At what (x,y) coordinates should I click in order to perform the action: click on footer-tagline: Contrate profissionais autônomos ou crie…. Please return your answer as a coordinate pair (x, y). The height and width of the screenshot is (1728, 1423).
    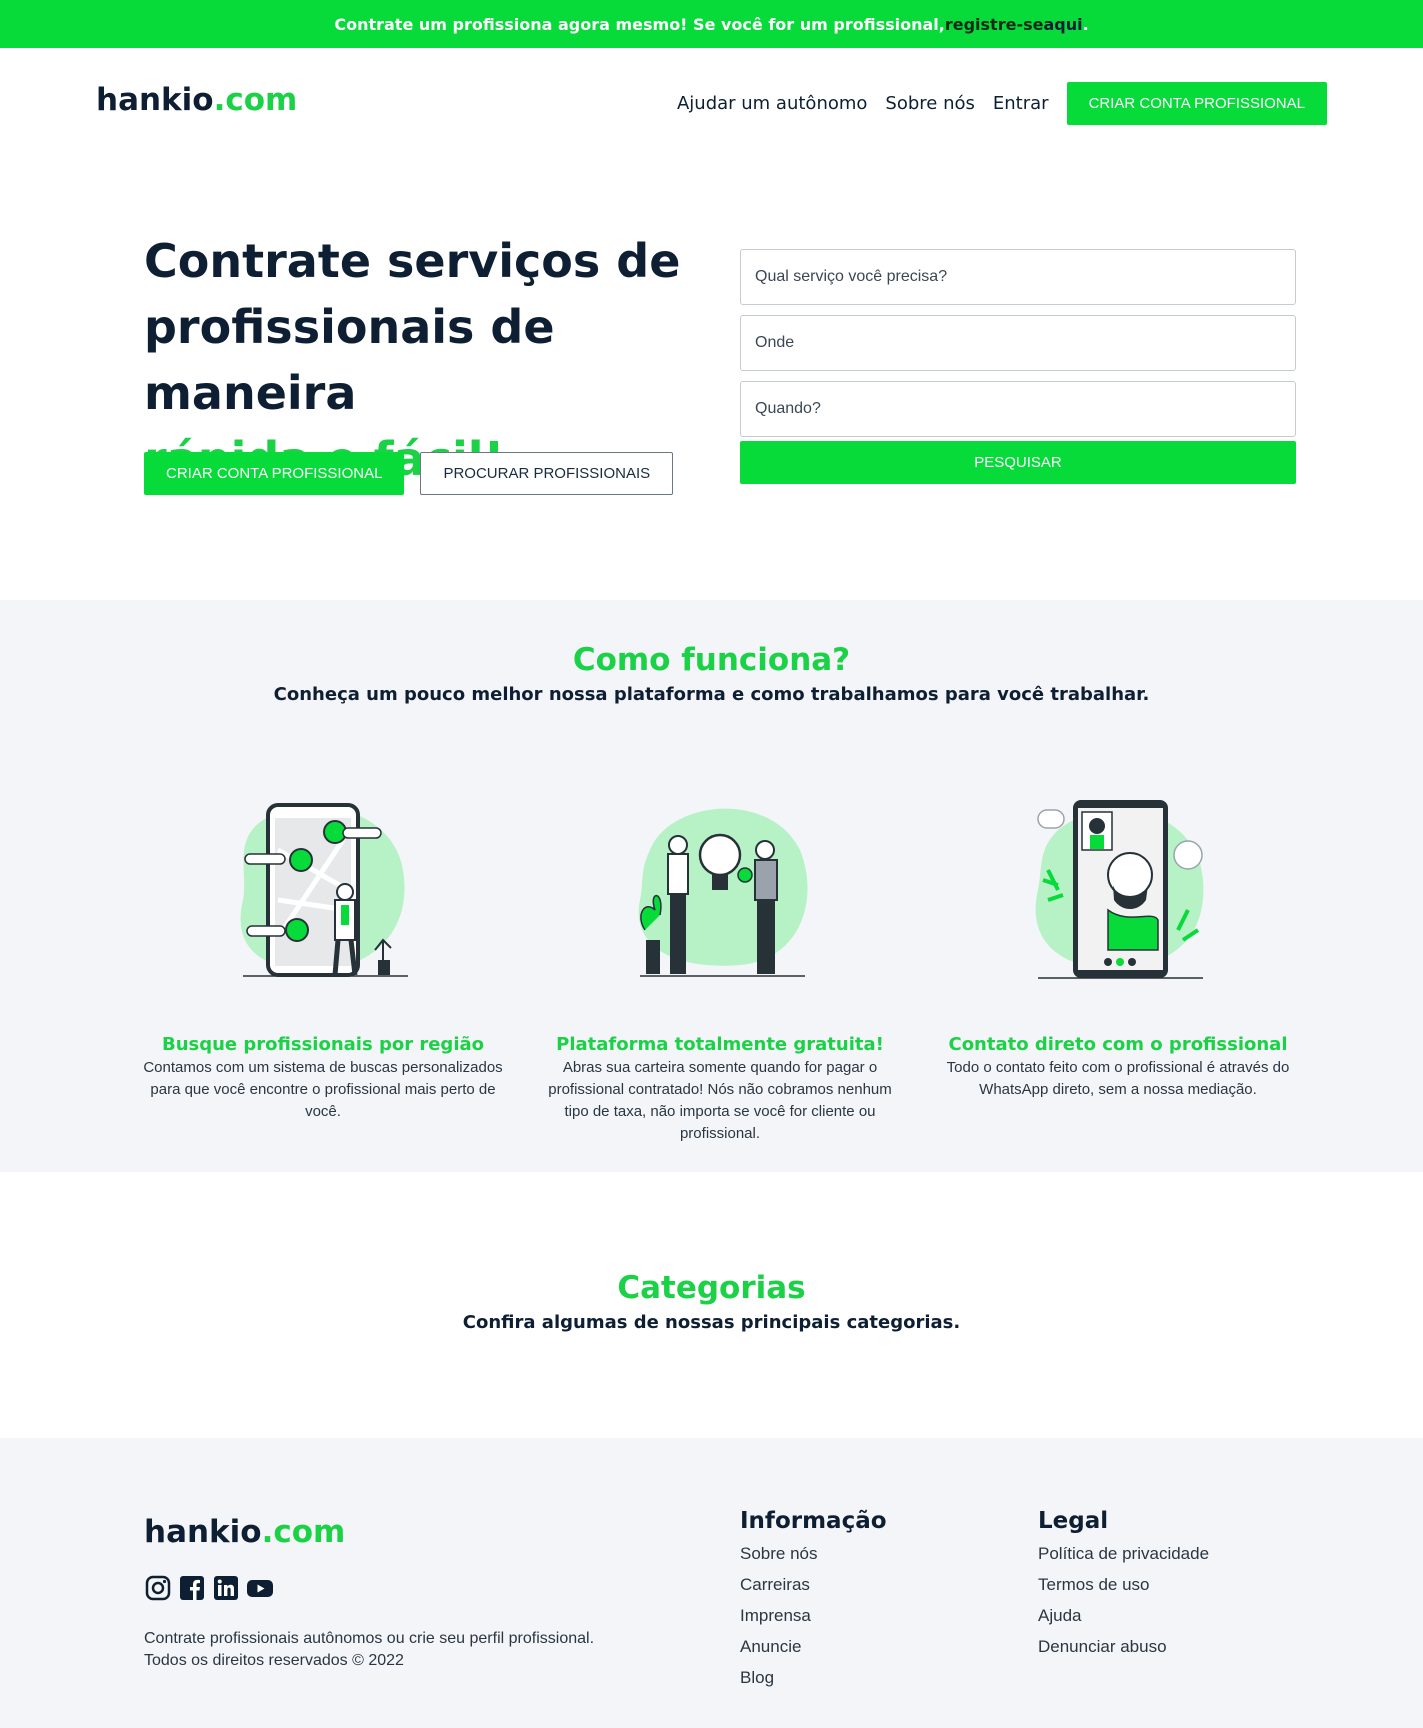
    Looking at the image, I should click on (369, 1638).